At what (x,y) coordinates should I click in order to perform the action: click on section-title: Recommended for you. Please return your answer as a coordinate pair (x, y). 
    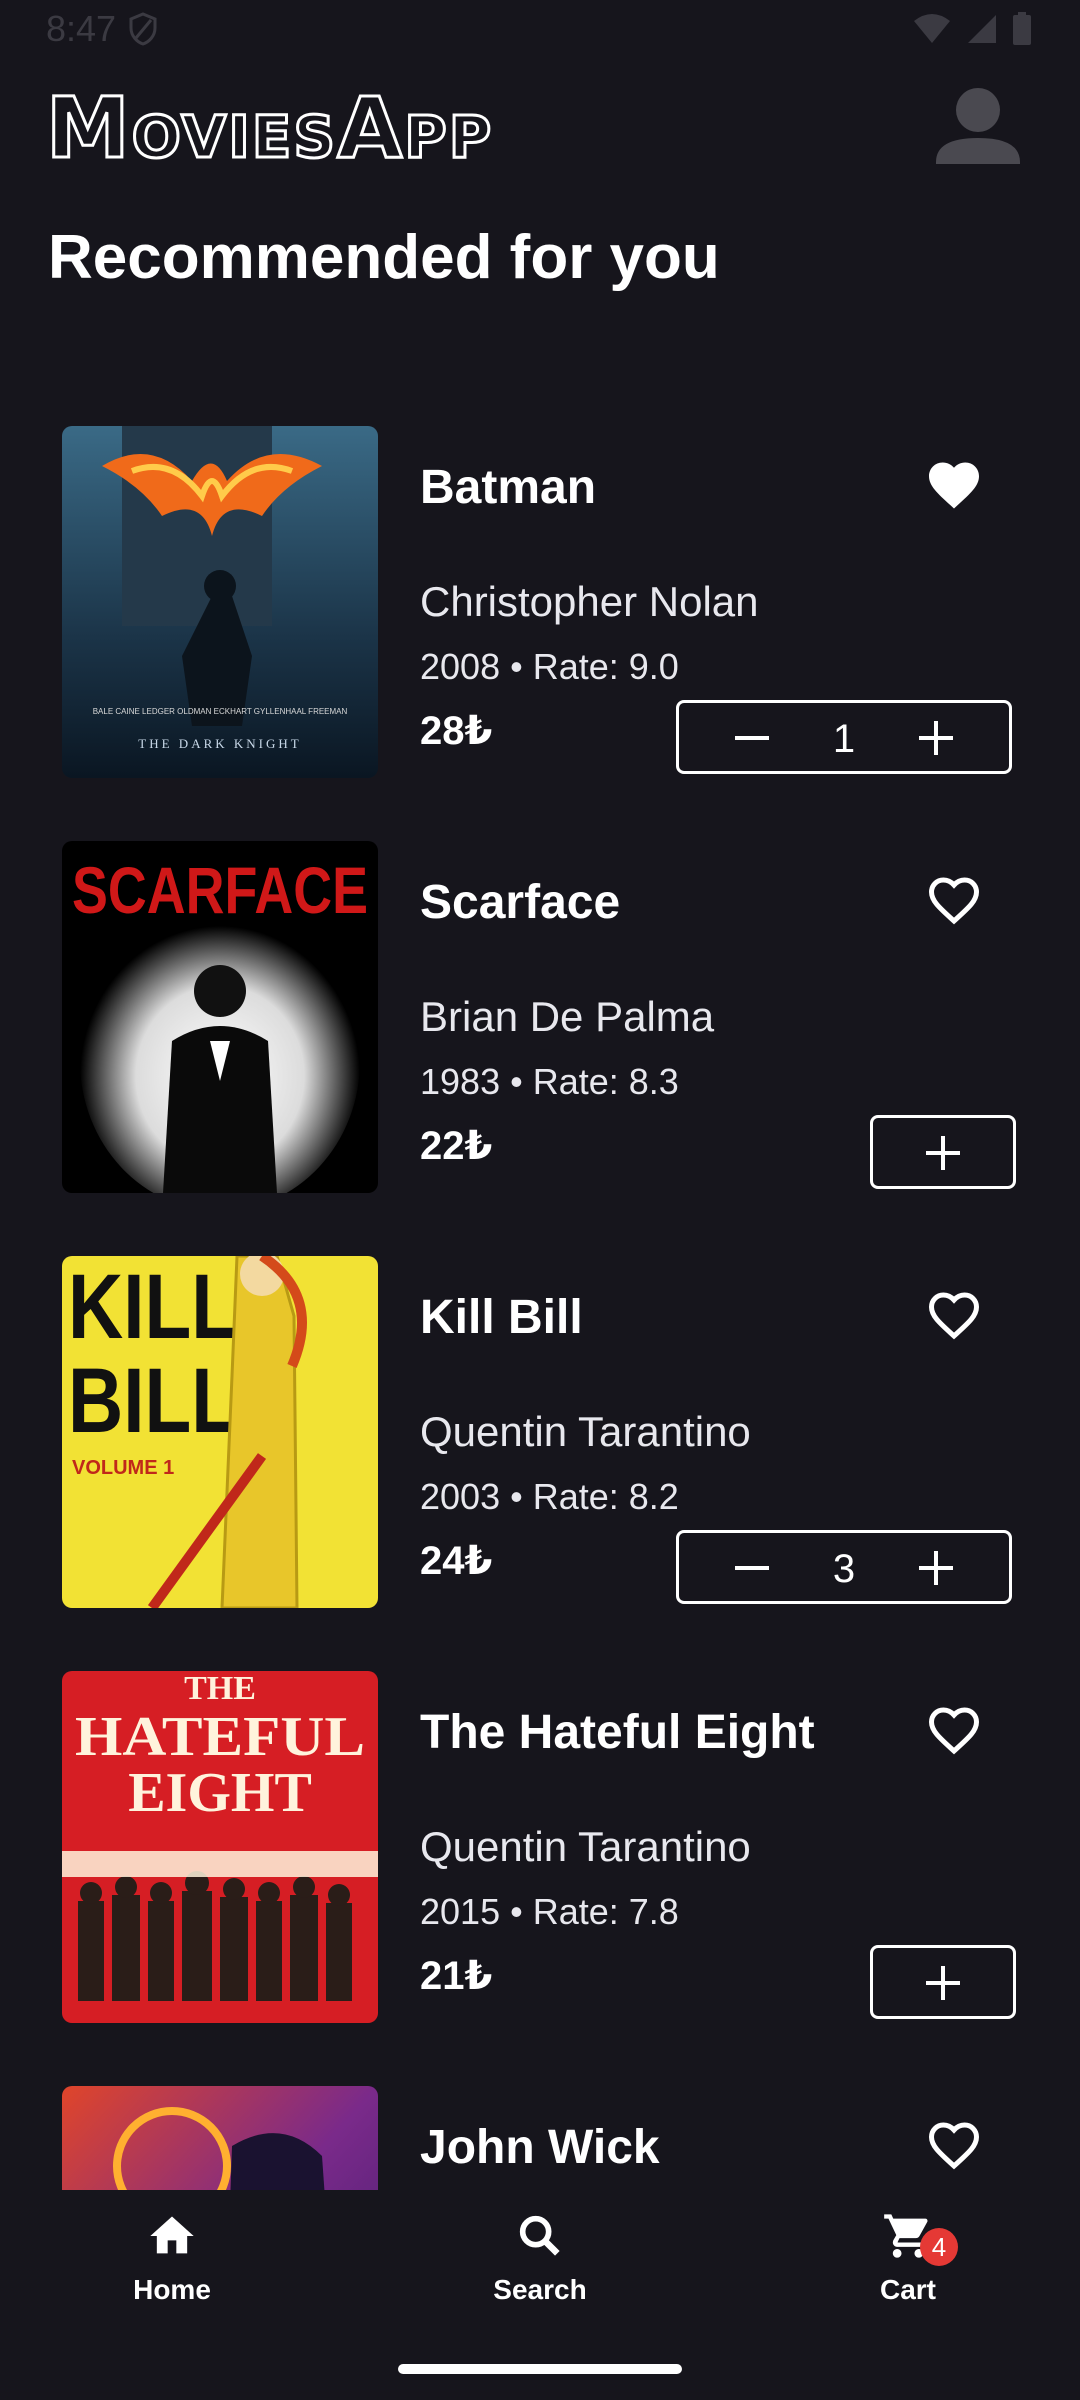
    Looking at the image, I should click on (384, 257).